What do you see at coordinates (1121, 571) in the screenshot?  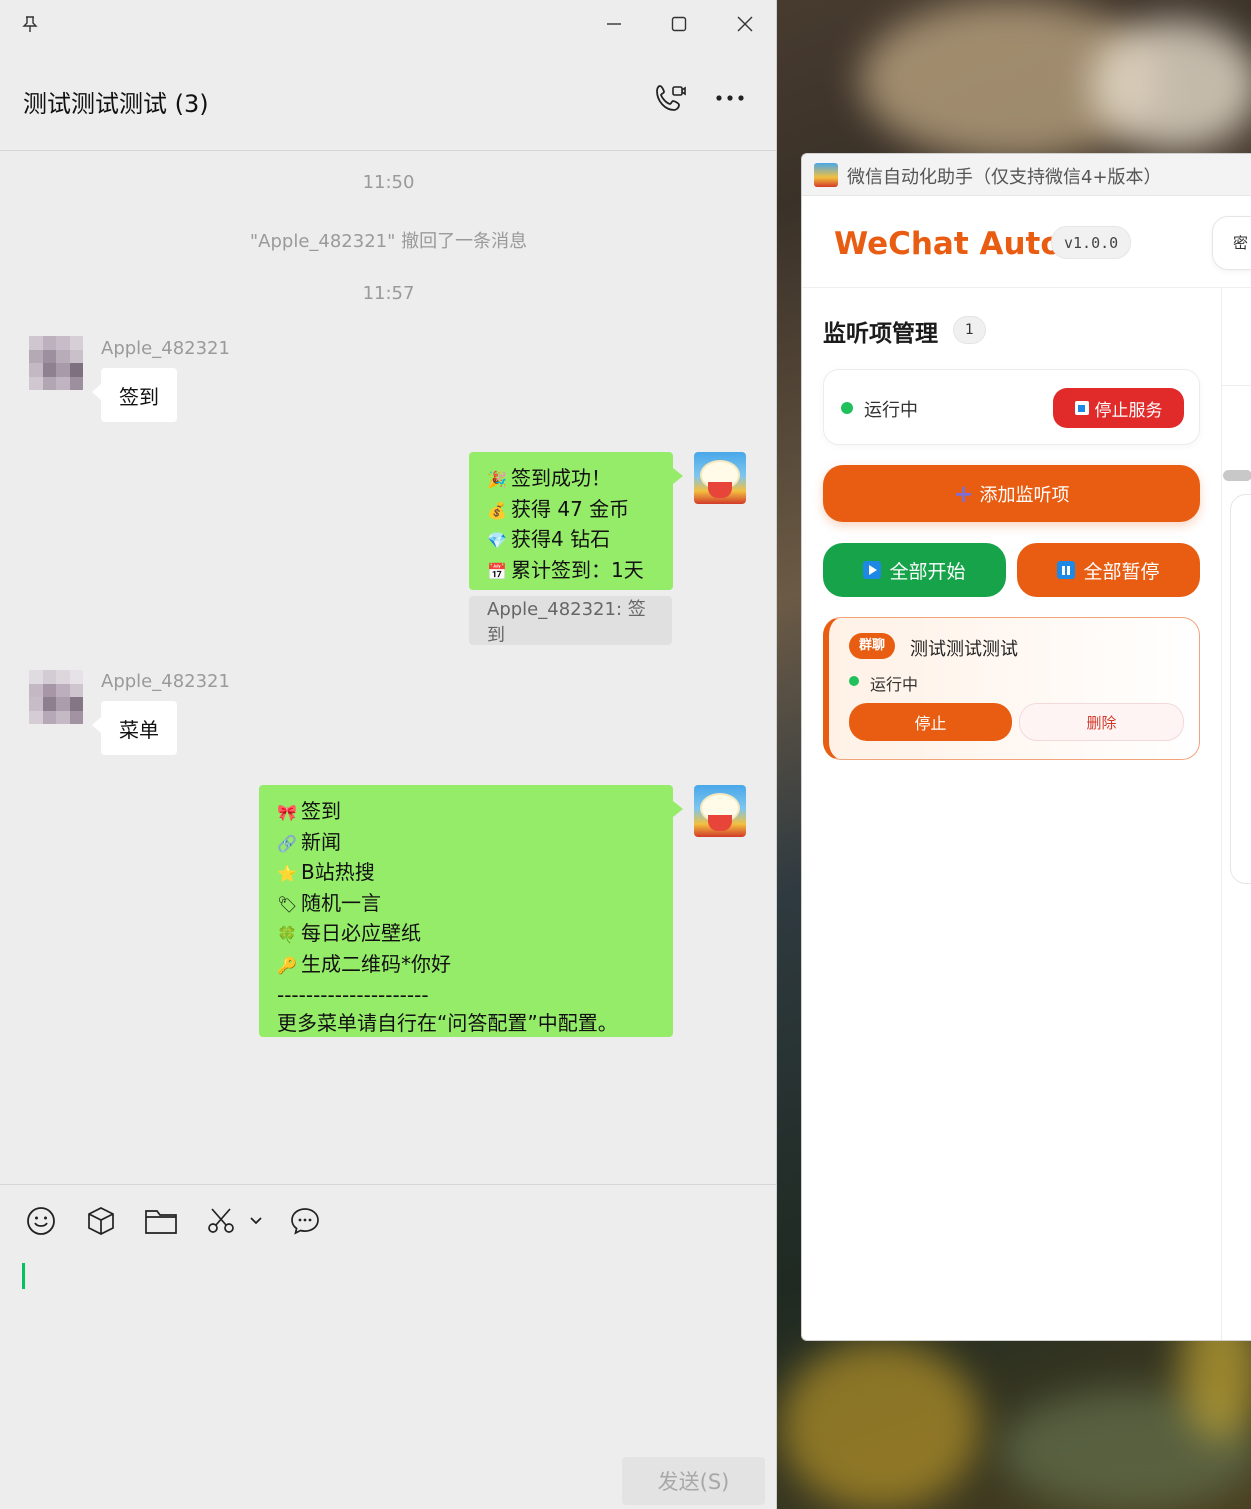 I see `pause-all-label: 全部暂停` at bounding box center [1121, 571].